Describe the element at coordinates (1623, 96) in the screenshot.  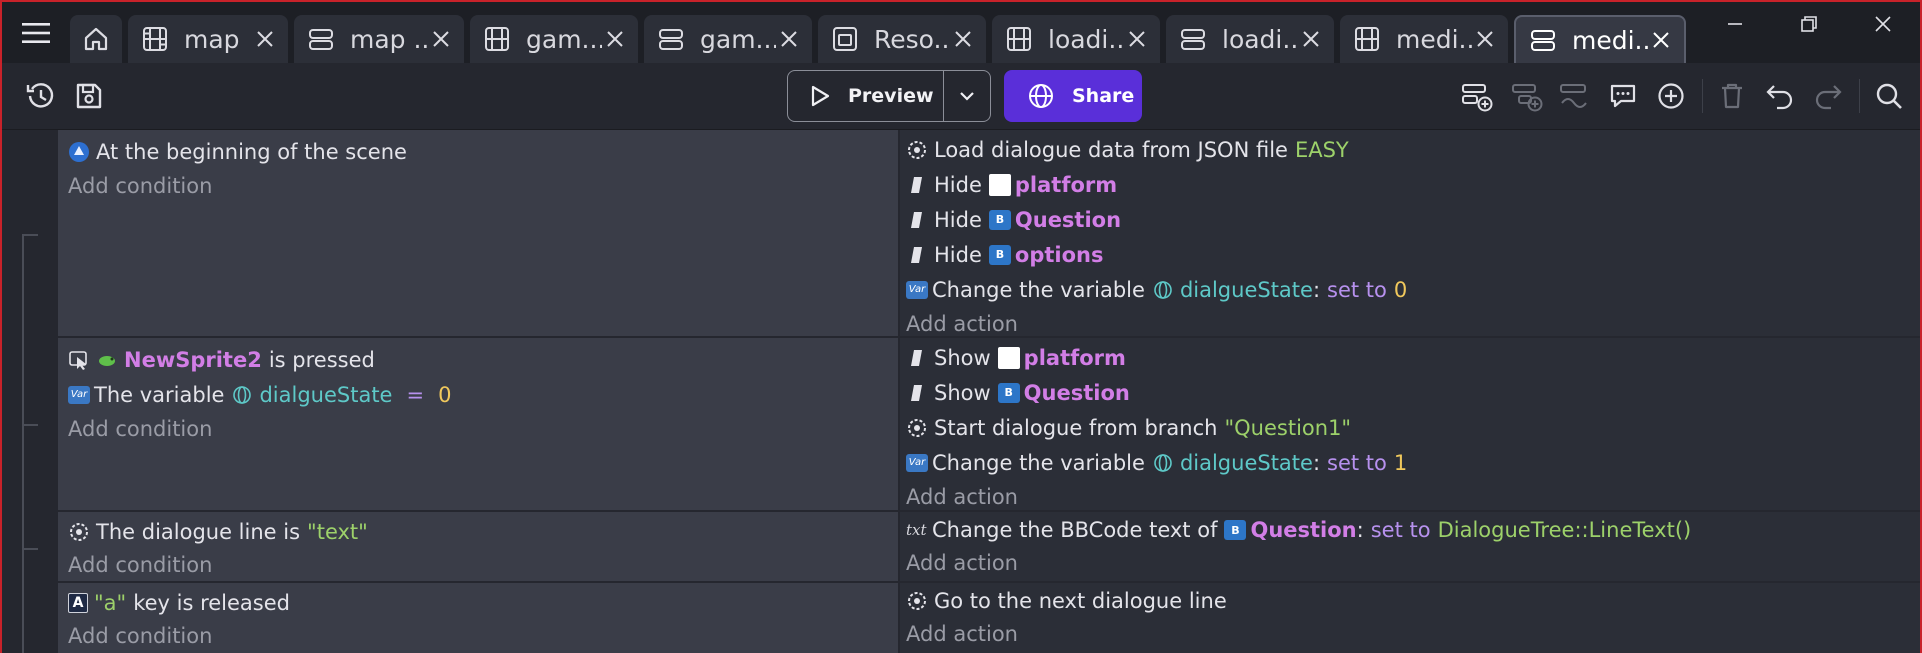
I see `add-comment-button` at that location.